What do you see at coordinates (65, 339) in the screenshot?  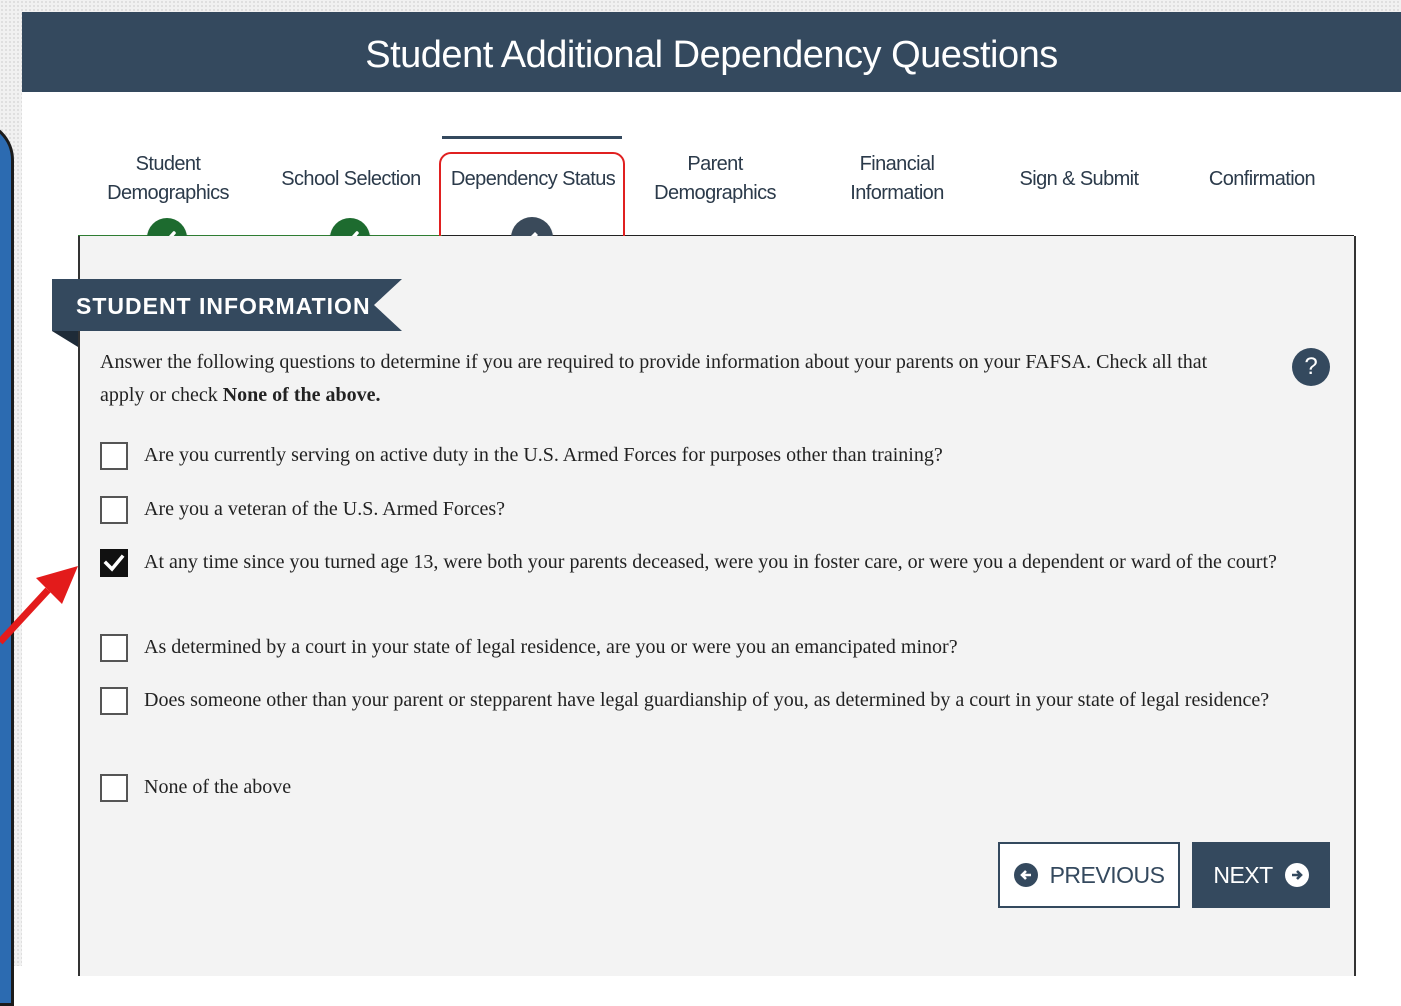 I see `ribbon-fold` at bounding box center [65, 339].